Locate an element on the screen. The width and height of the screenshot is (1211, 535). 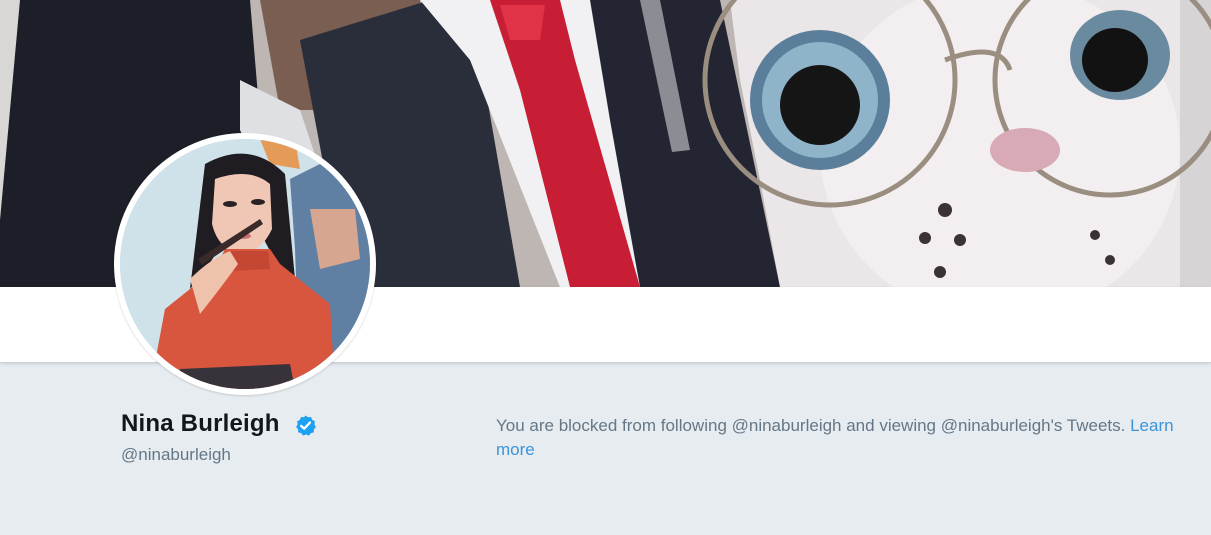
profile-name: Nina Burleigh is located at coordinates (200, 424).